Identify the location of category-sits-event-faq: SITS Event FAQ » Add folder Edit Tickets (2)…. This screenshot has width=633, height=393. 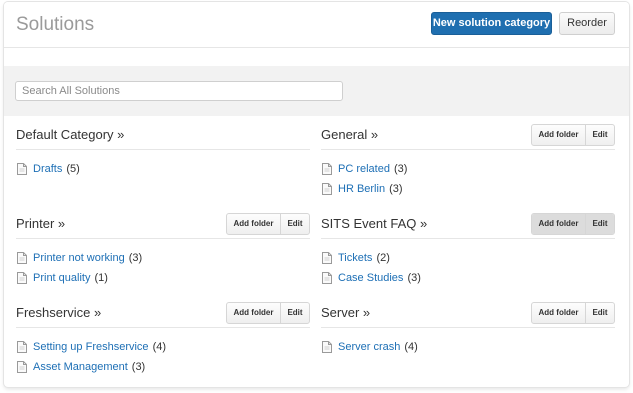
(468, 250).